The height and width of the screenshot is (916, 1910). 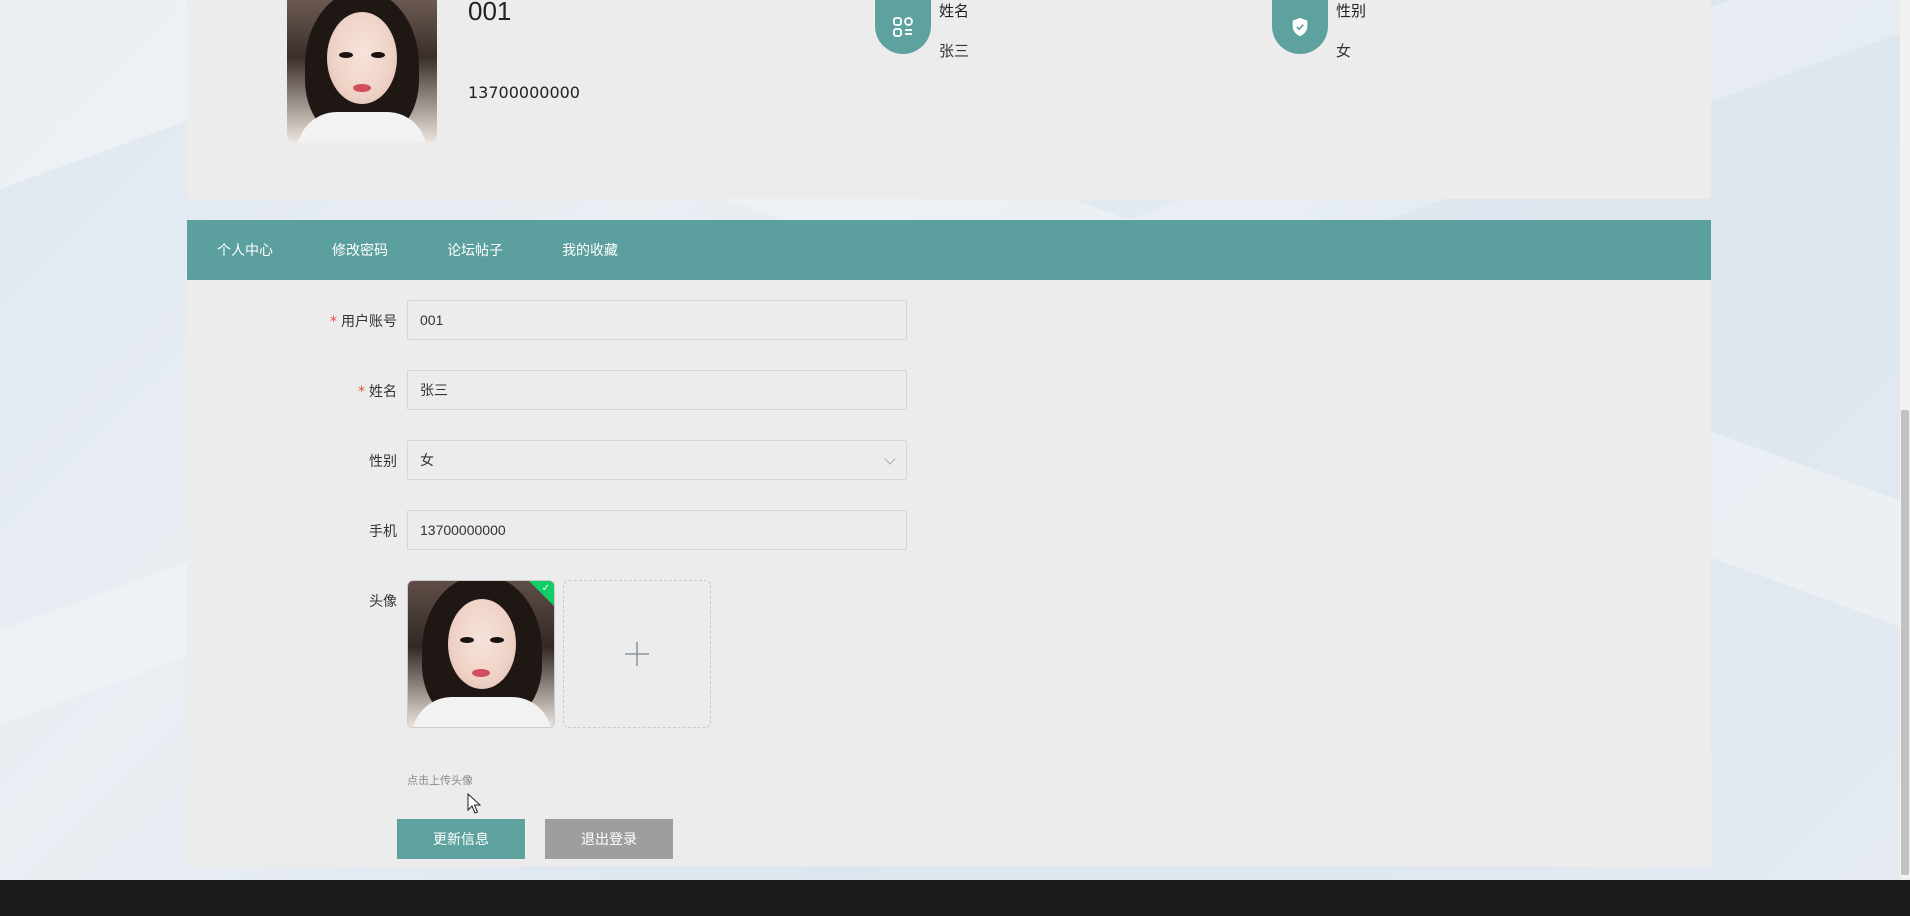 I want to click on upload-tip: 点击上传头像, so click(x=440, y=780).